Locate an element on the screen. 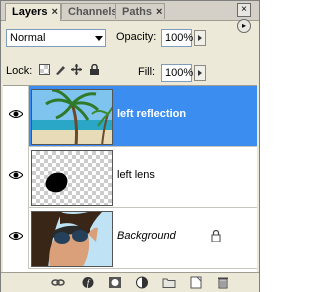 The image size is (320, 292). lock-label: Lock: is located at coordinates (19, 71).